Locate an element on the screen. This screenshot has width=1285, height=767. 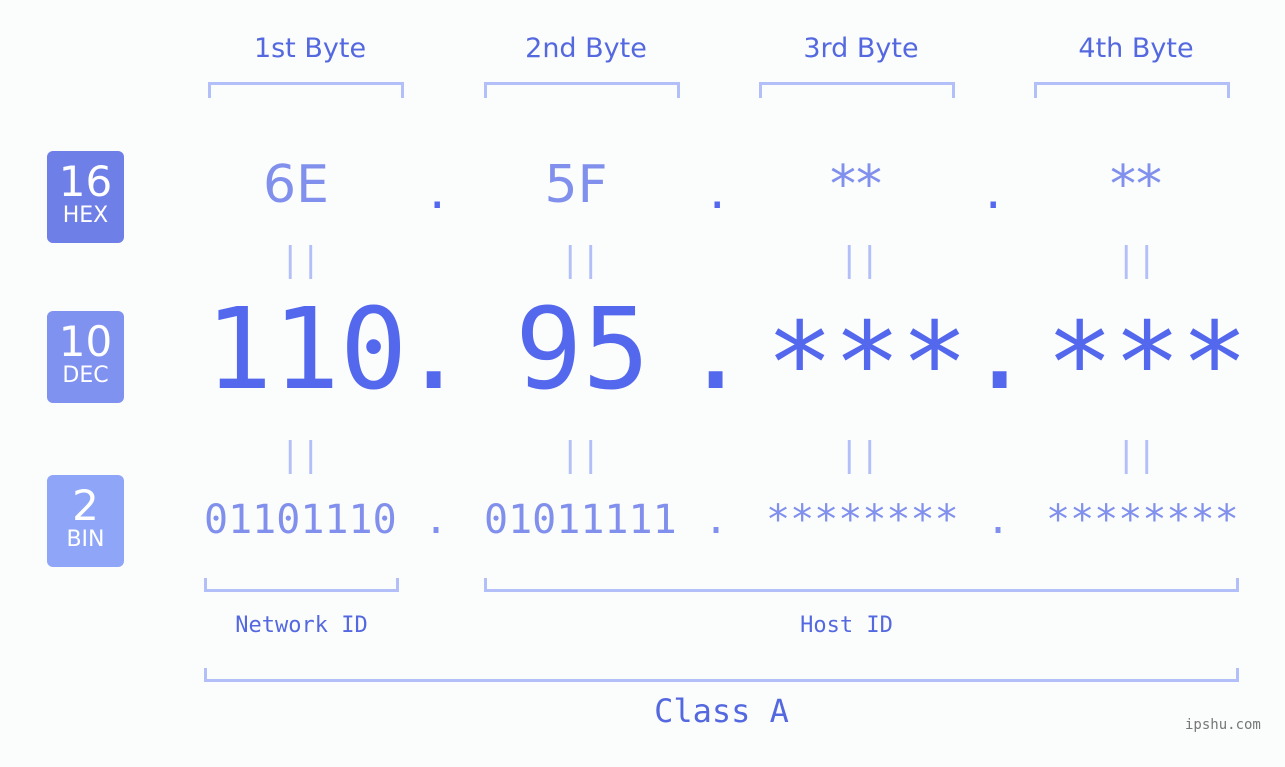
bin-badge: 2 BIN is located at coordinates (85, 521).